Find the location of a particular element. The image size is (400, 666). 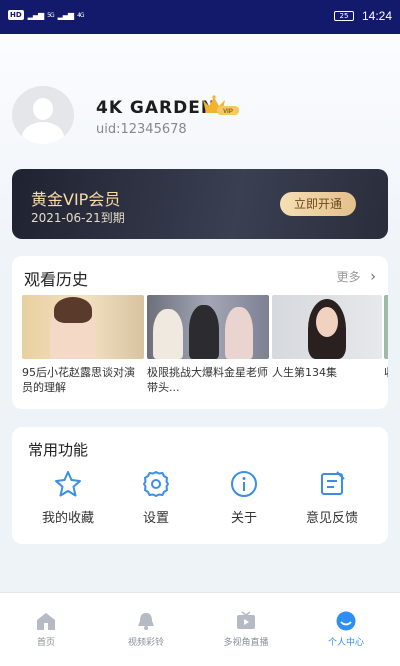

more-label: 更多 is located at coordinates (348, 277).